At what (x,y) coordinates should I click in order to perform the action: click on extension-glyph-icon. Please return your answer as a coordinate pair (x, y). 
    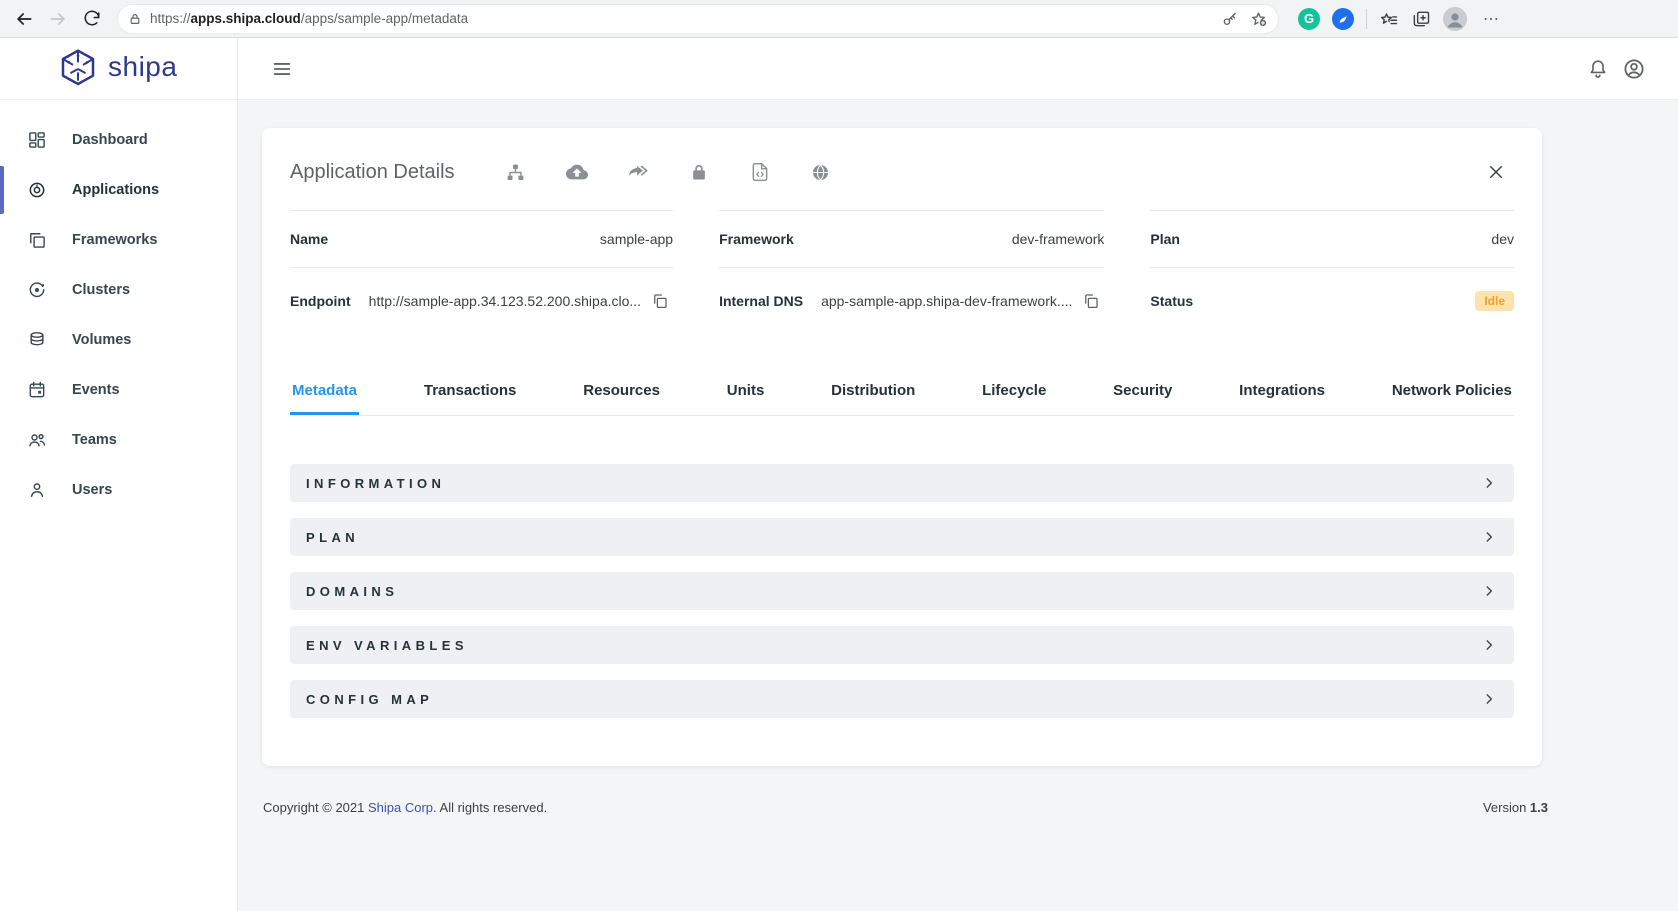
    Looking at the image, I should click on (1343, 18).